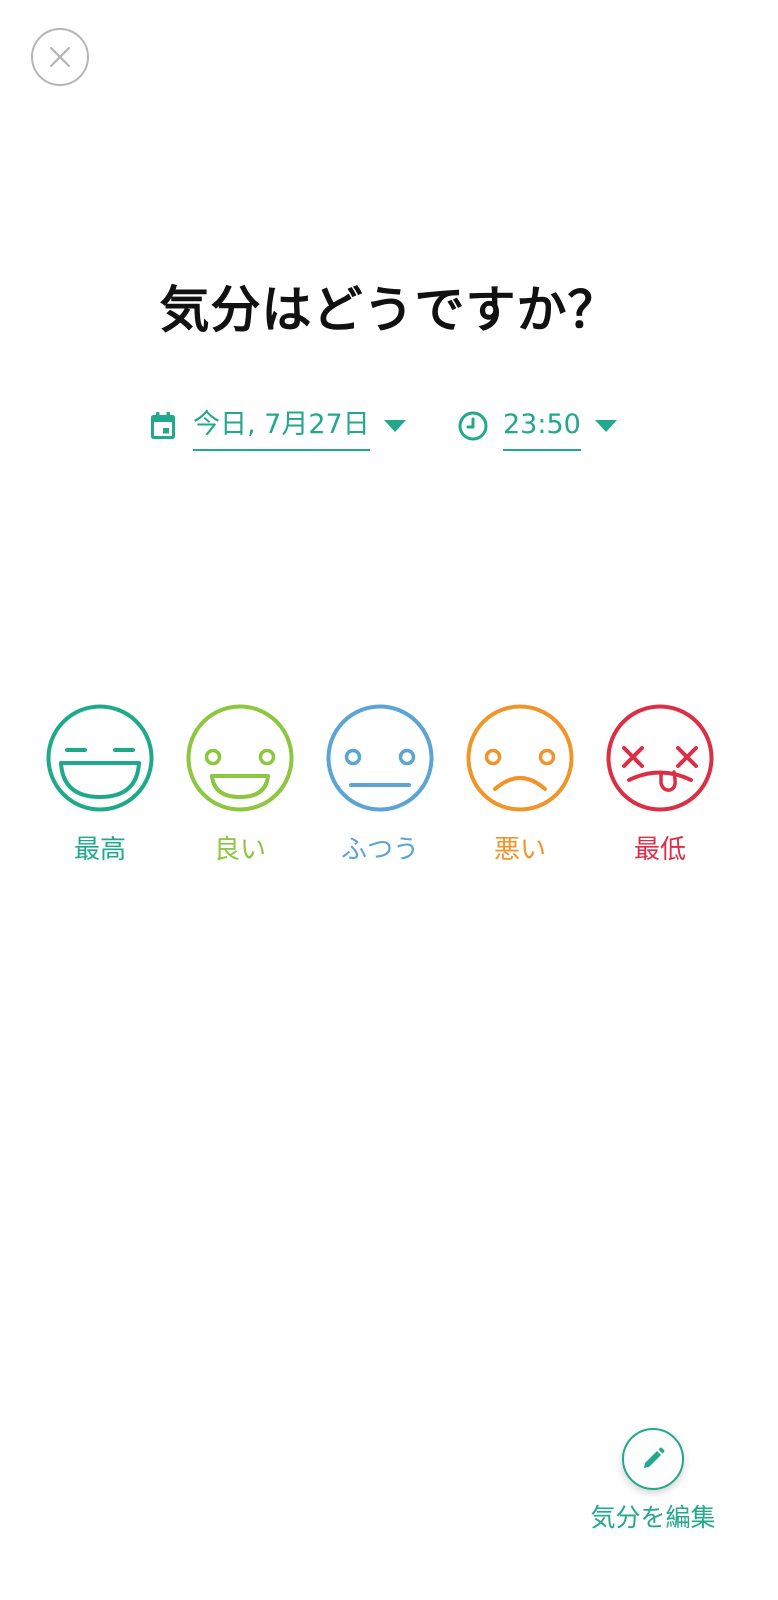  Describe the element at coordinates (659, 850) in the screenshot. I see `mood-label: 最低` at that location.